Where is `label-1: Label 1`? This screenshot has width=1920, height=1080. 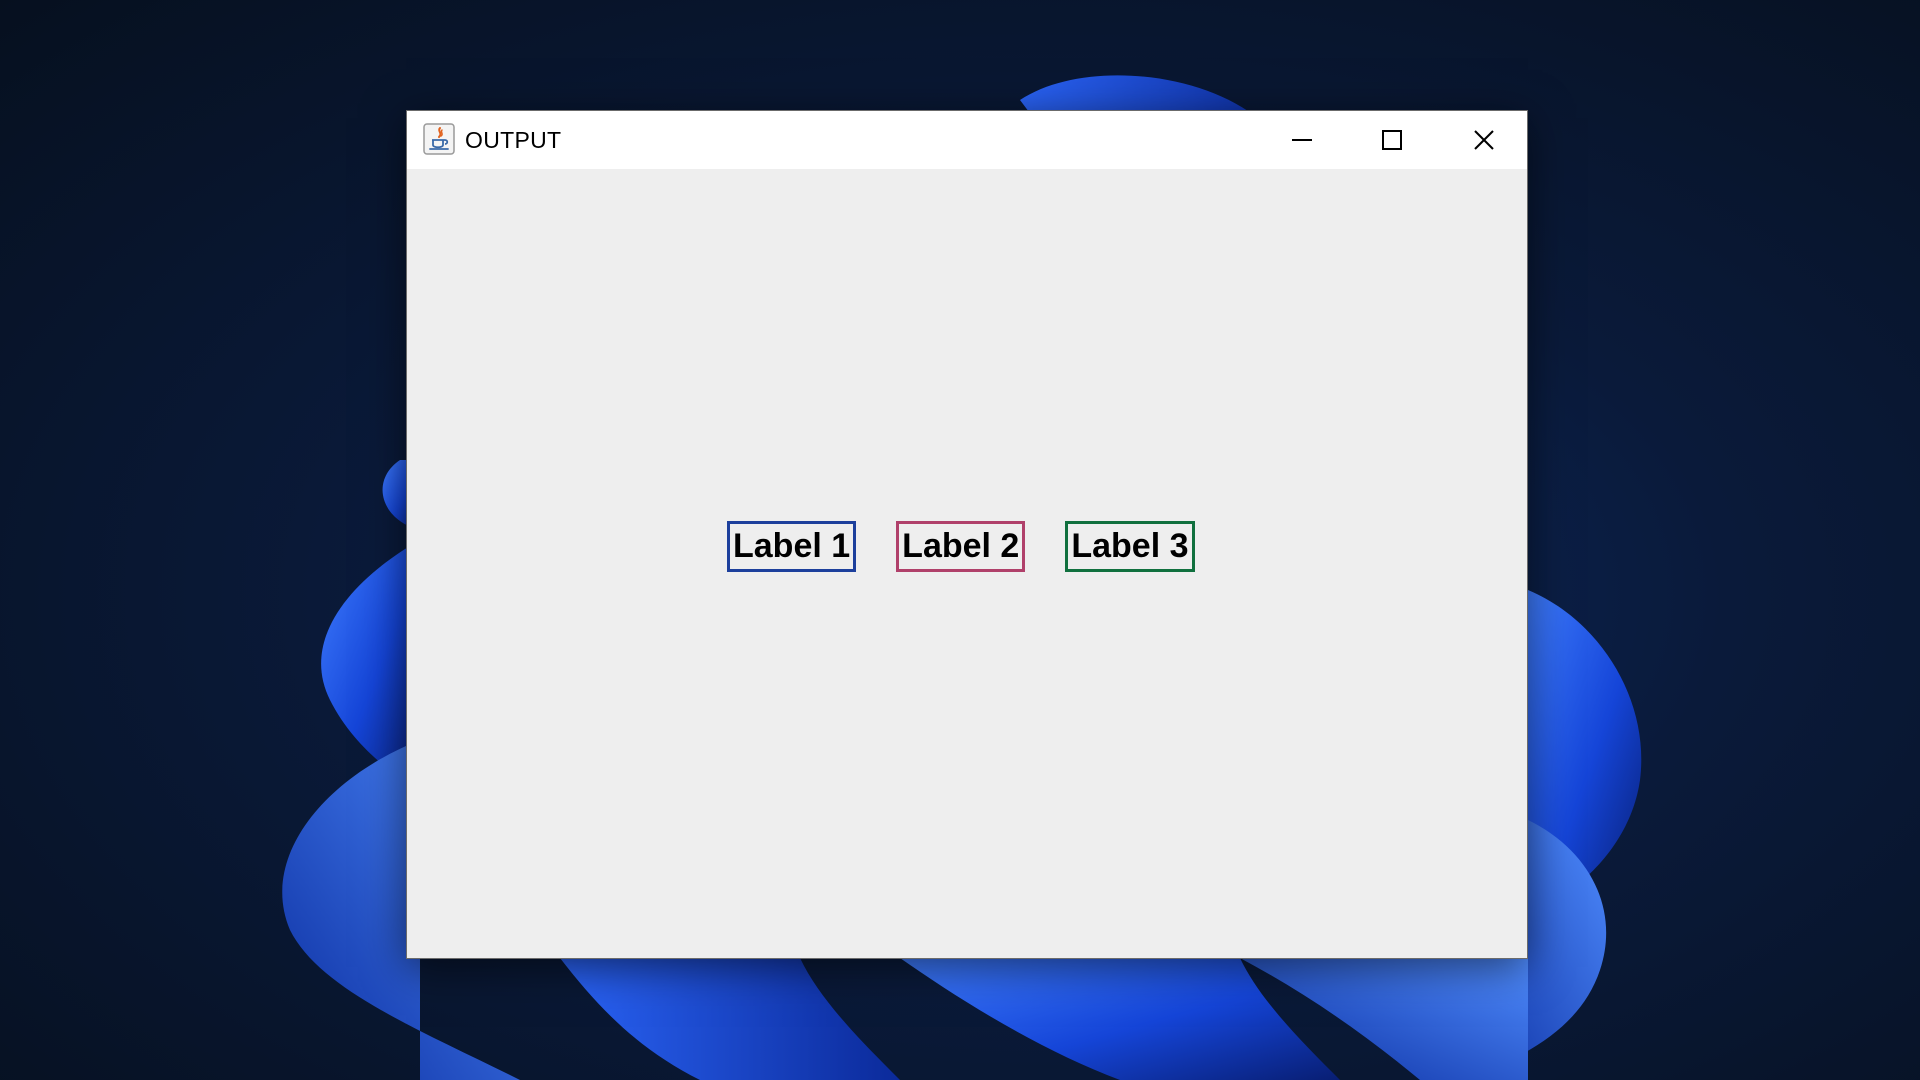 label-1: Label 1 is located at coordinates (792, 546).